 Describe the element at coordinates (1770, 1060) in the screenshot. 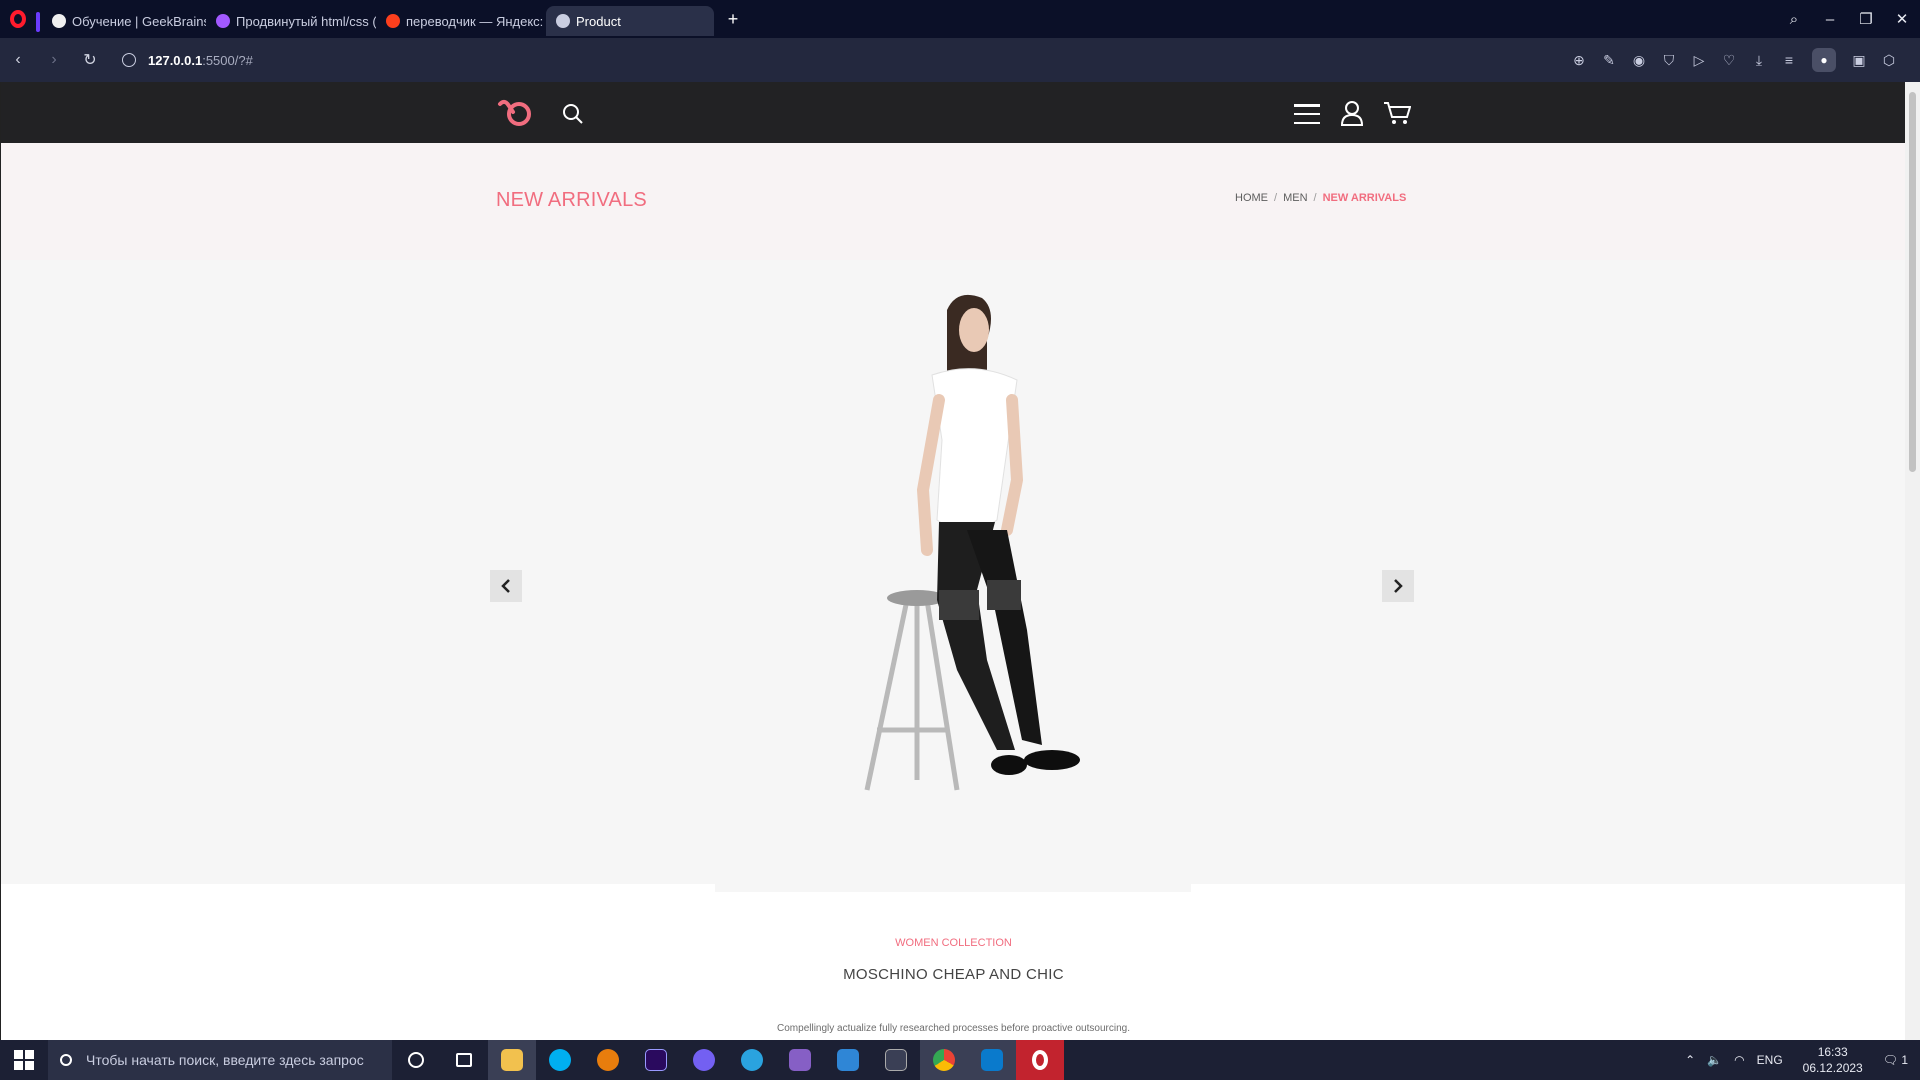

I see `language-indicator: ENG` at that location.